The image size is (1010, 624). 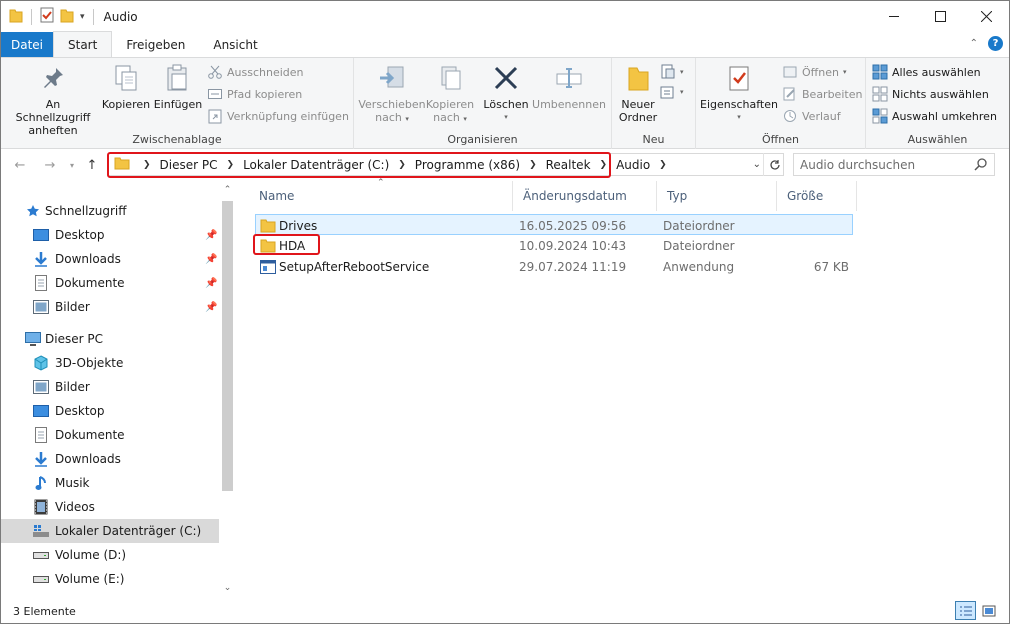 What do you see at coordinates (995, 43) in the screenshot?
I see `help-icon: ?` at bounding box center [995, 43].